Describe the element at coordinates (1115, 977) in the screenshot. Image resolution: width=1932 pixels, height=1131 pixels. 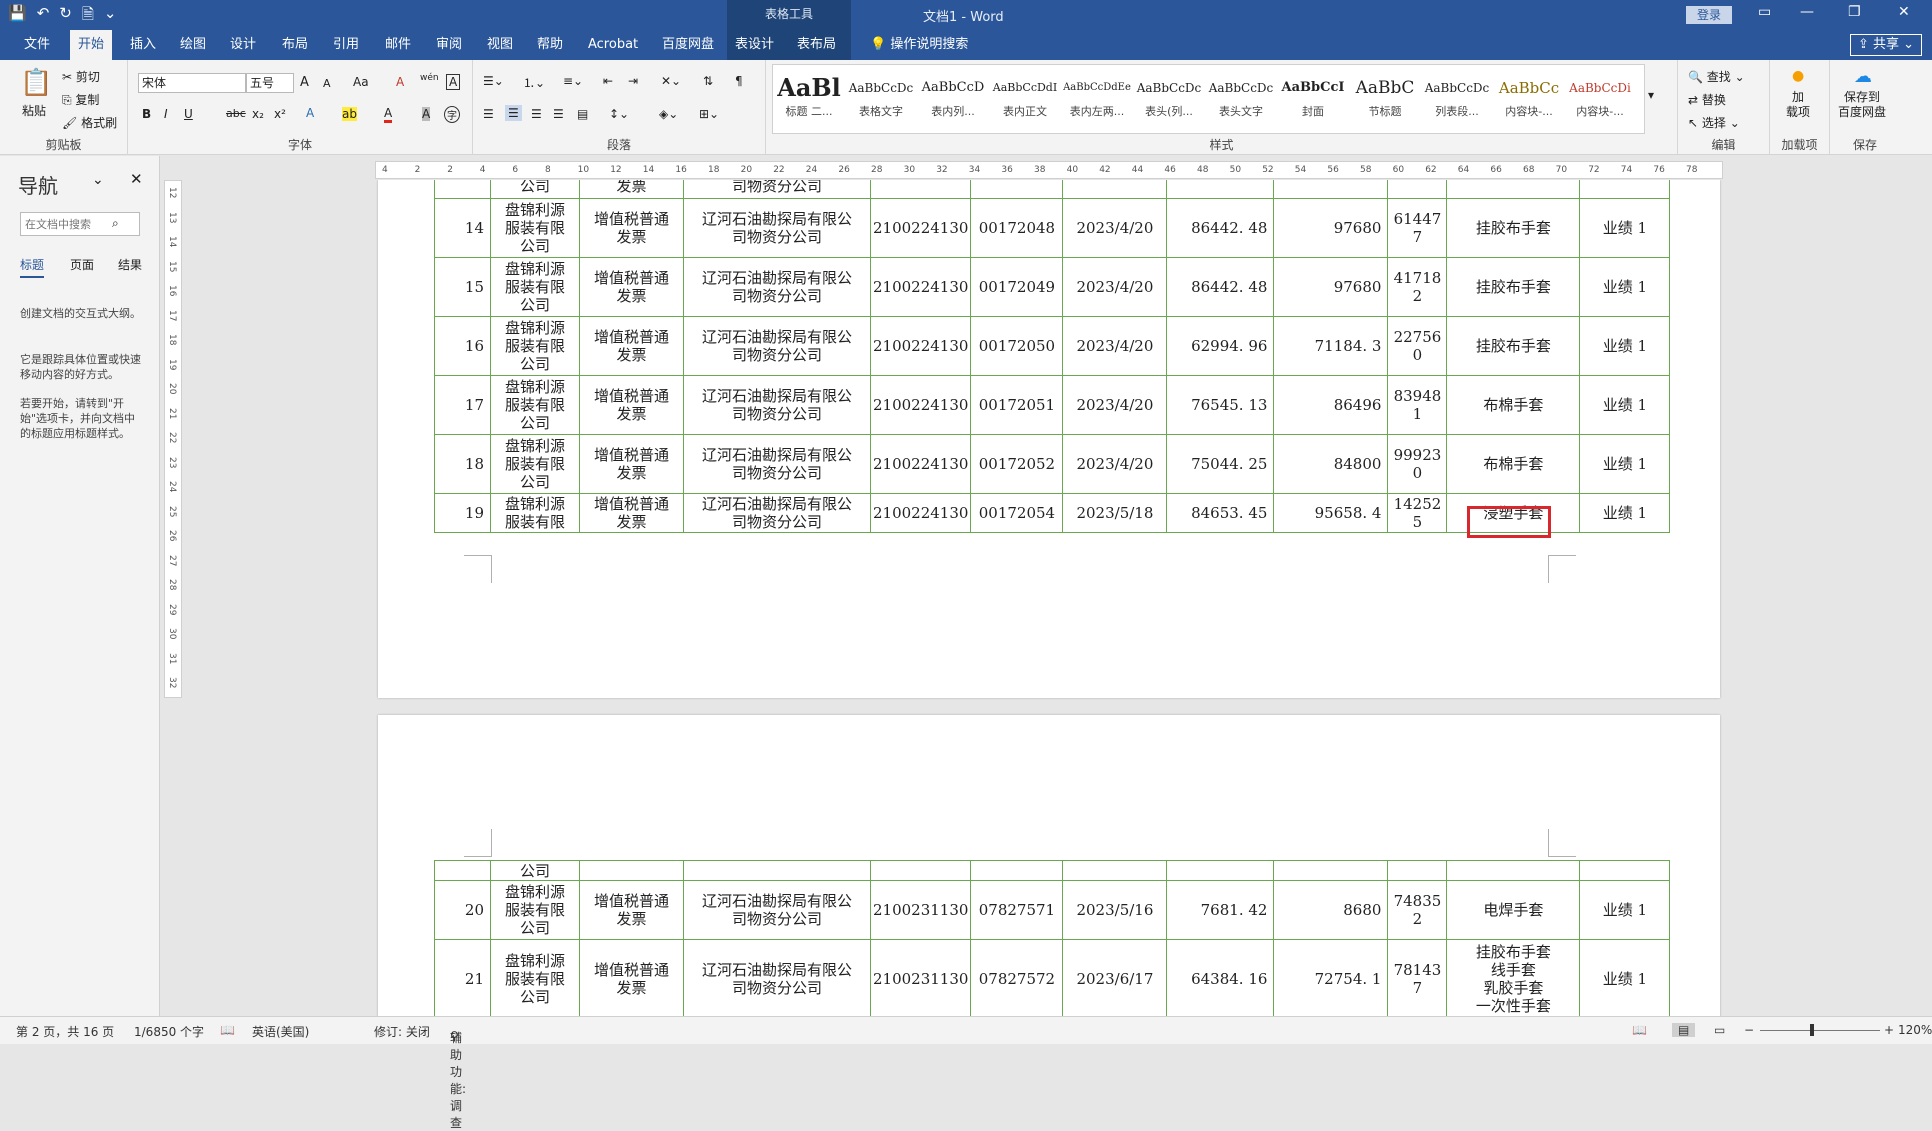
I see `date-cell: 2023/6/17` at that location.